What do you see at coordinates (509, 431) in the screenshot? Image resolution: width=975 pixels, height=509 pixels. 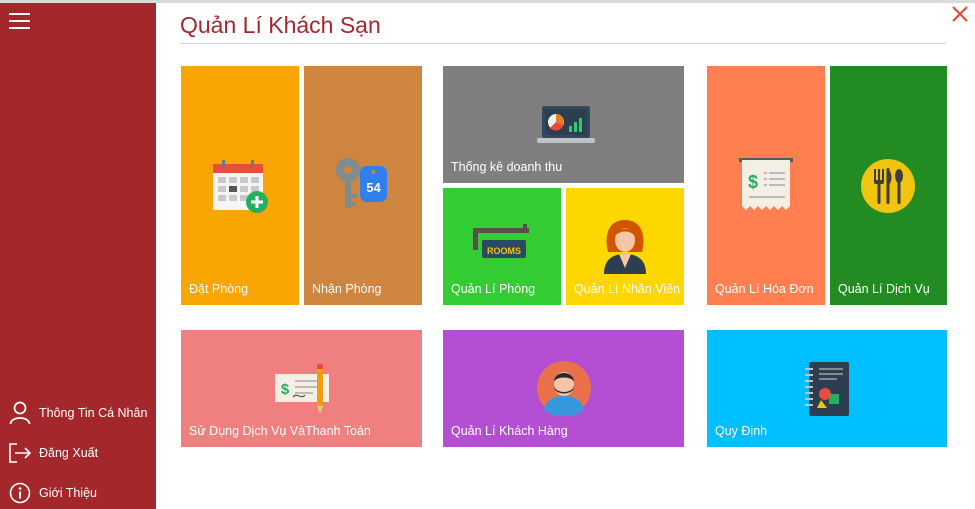 I see `tile-label: Quản Lí Khách Hàng` at bounding box center [509, 431].